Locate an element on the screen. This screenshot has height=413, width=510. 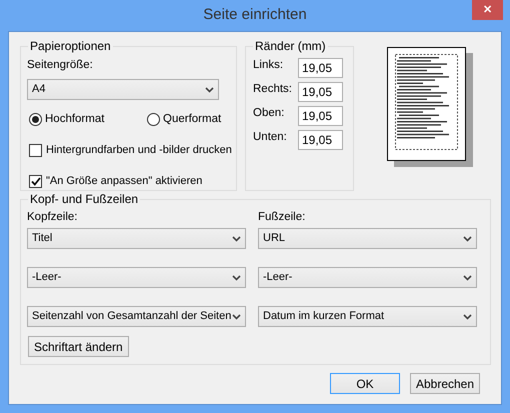
checkbox: "An Größe anpassen" aktivieren is located at coordinates (129, 181).